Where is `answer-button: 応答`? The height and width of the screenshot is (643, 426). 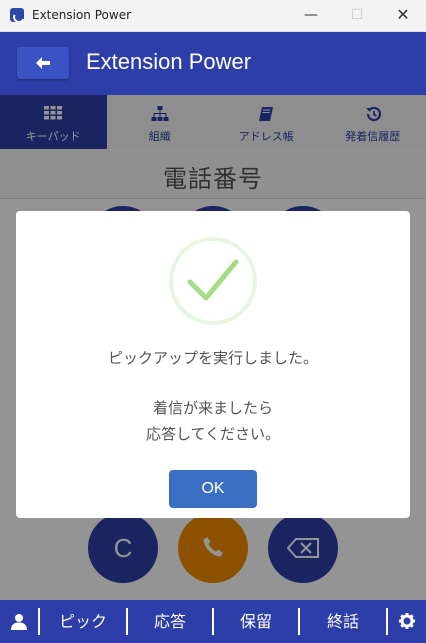 answer-button: 応答 is located at coordinates (170, 621).